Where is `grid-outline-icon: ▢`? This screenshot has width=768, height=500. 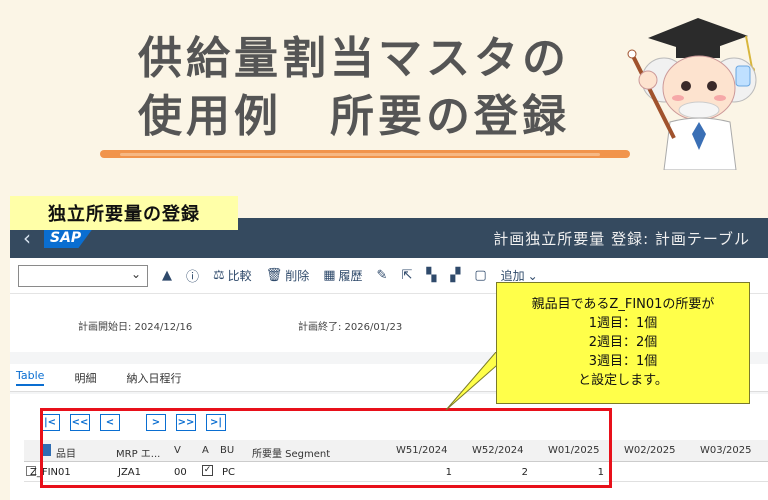 grid-outline-icon: ▢ is located at coordinates (480, 275).